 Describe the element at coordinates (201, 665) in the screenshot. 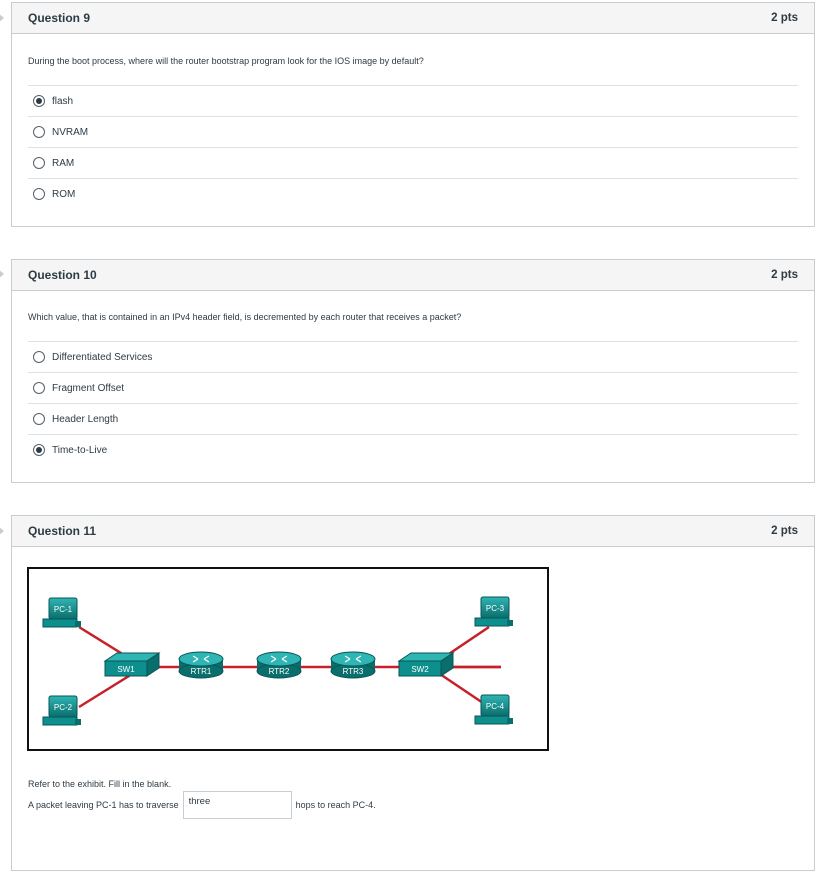

I see `rtr1-icon: RTR1` at that location.